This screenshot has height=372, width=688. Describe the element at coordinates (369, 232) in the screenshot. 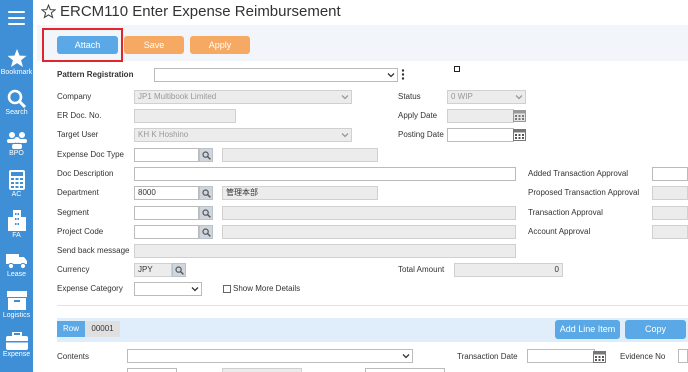

I see `project-code-name` at that location.